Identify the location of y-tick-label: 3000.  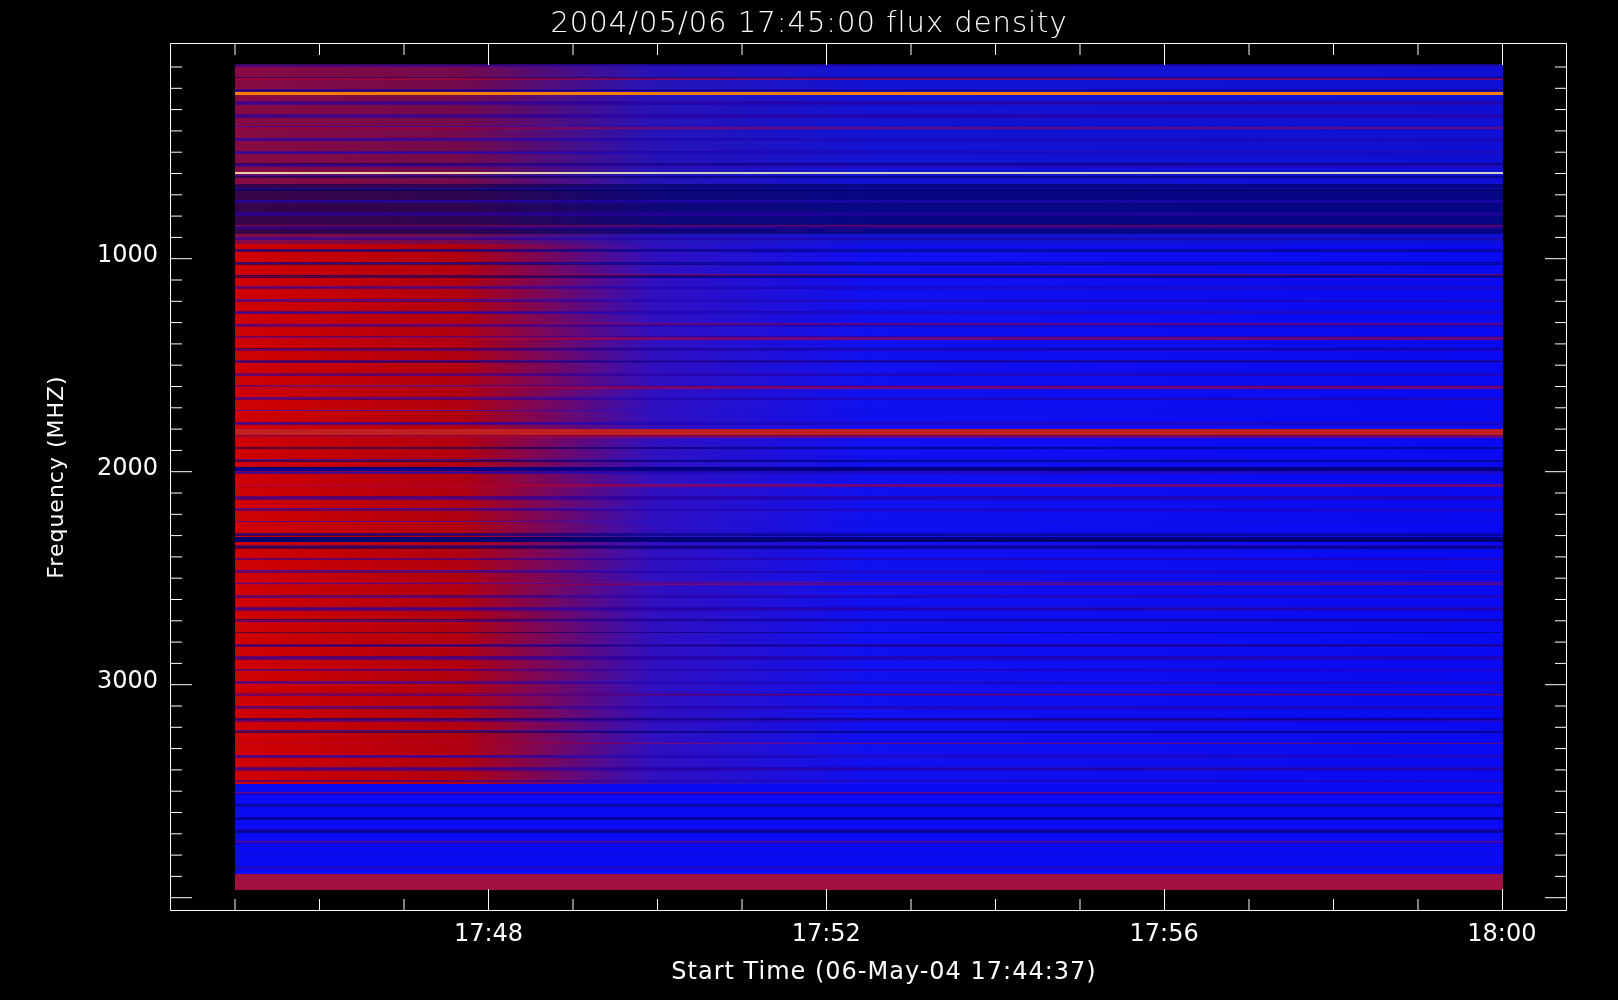
(127, 680).